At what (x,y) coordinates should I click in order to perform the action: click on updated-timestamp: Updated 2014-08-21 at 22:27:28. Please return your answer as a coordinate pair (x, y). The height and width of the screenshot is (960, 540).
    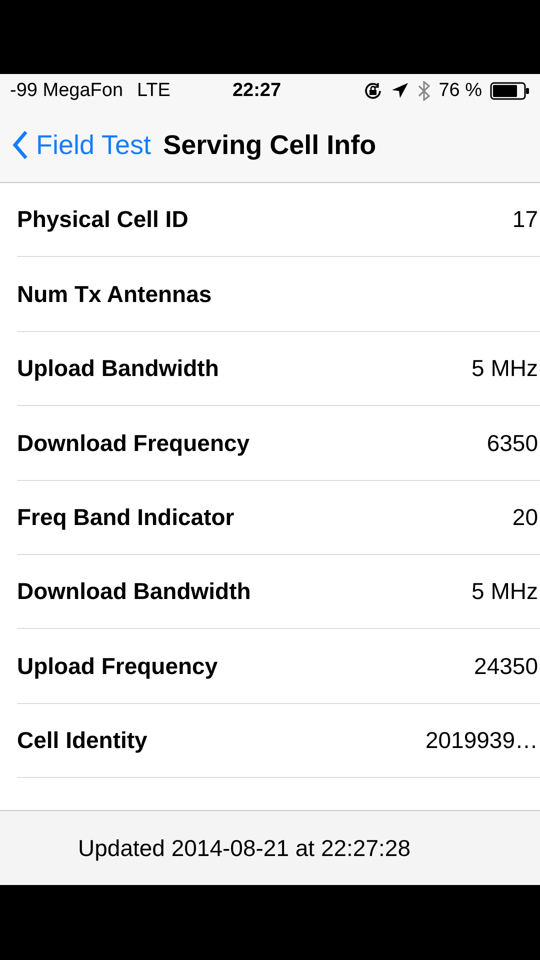
    Looking at the image, I should click on (244, 848).